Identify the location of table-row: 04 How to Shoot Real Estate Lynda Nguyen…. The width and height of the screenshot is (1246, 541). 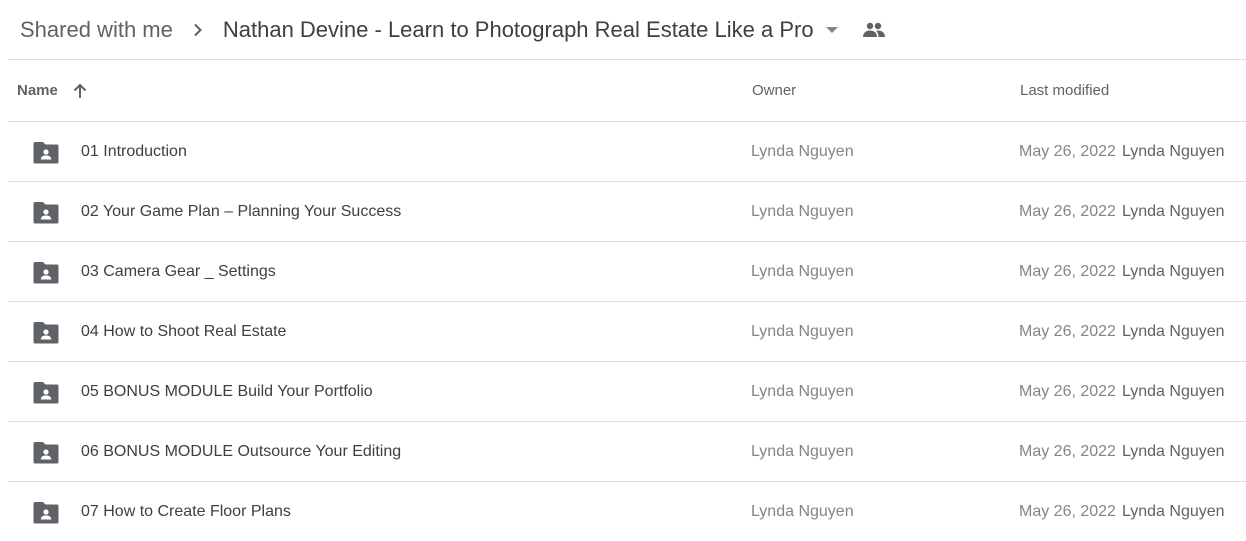
(627, 332).